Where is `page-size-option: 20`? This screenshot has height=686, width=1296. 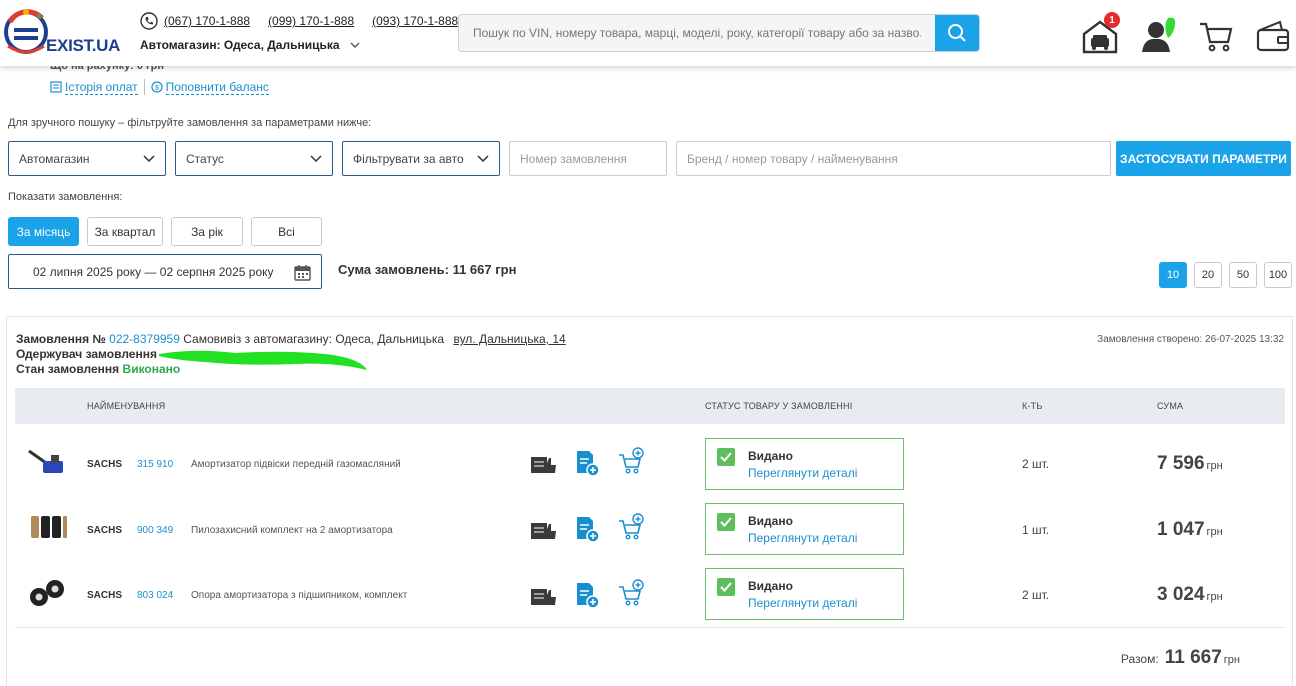
page-size-option: 20 is located at coordinates (1208, 275).